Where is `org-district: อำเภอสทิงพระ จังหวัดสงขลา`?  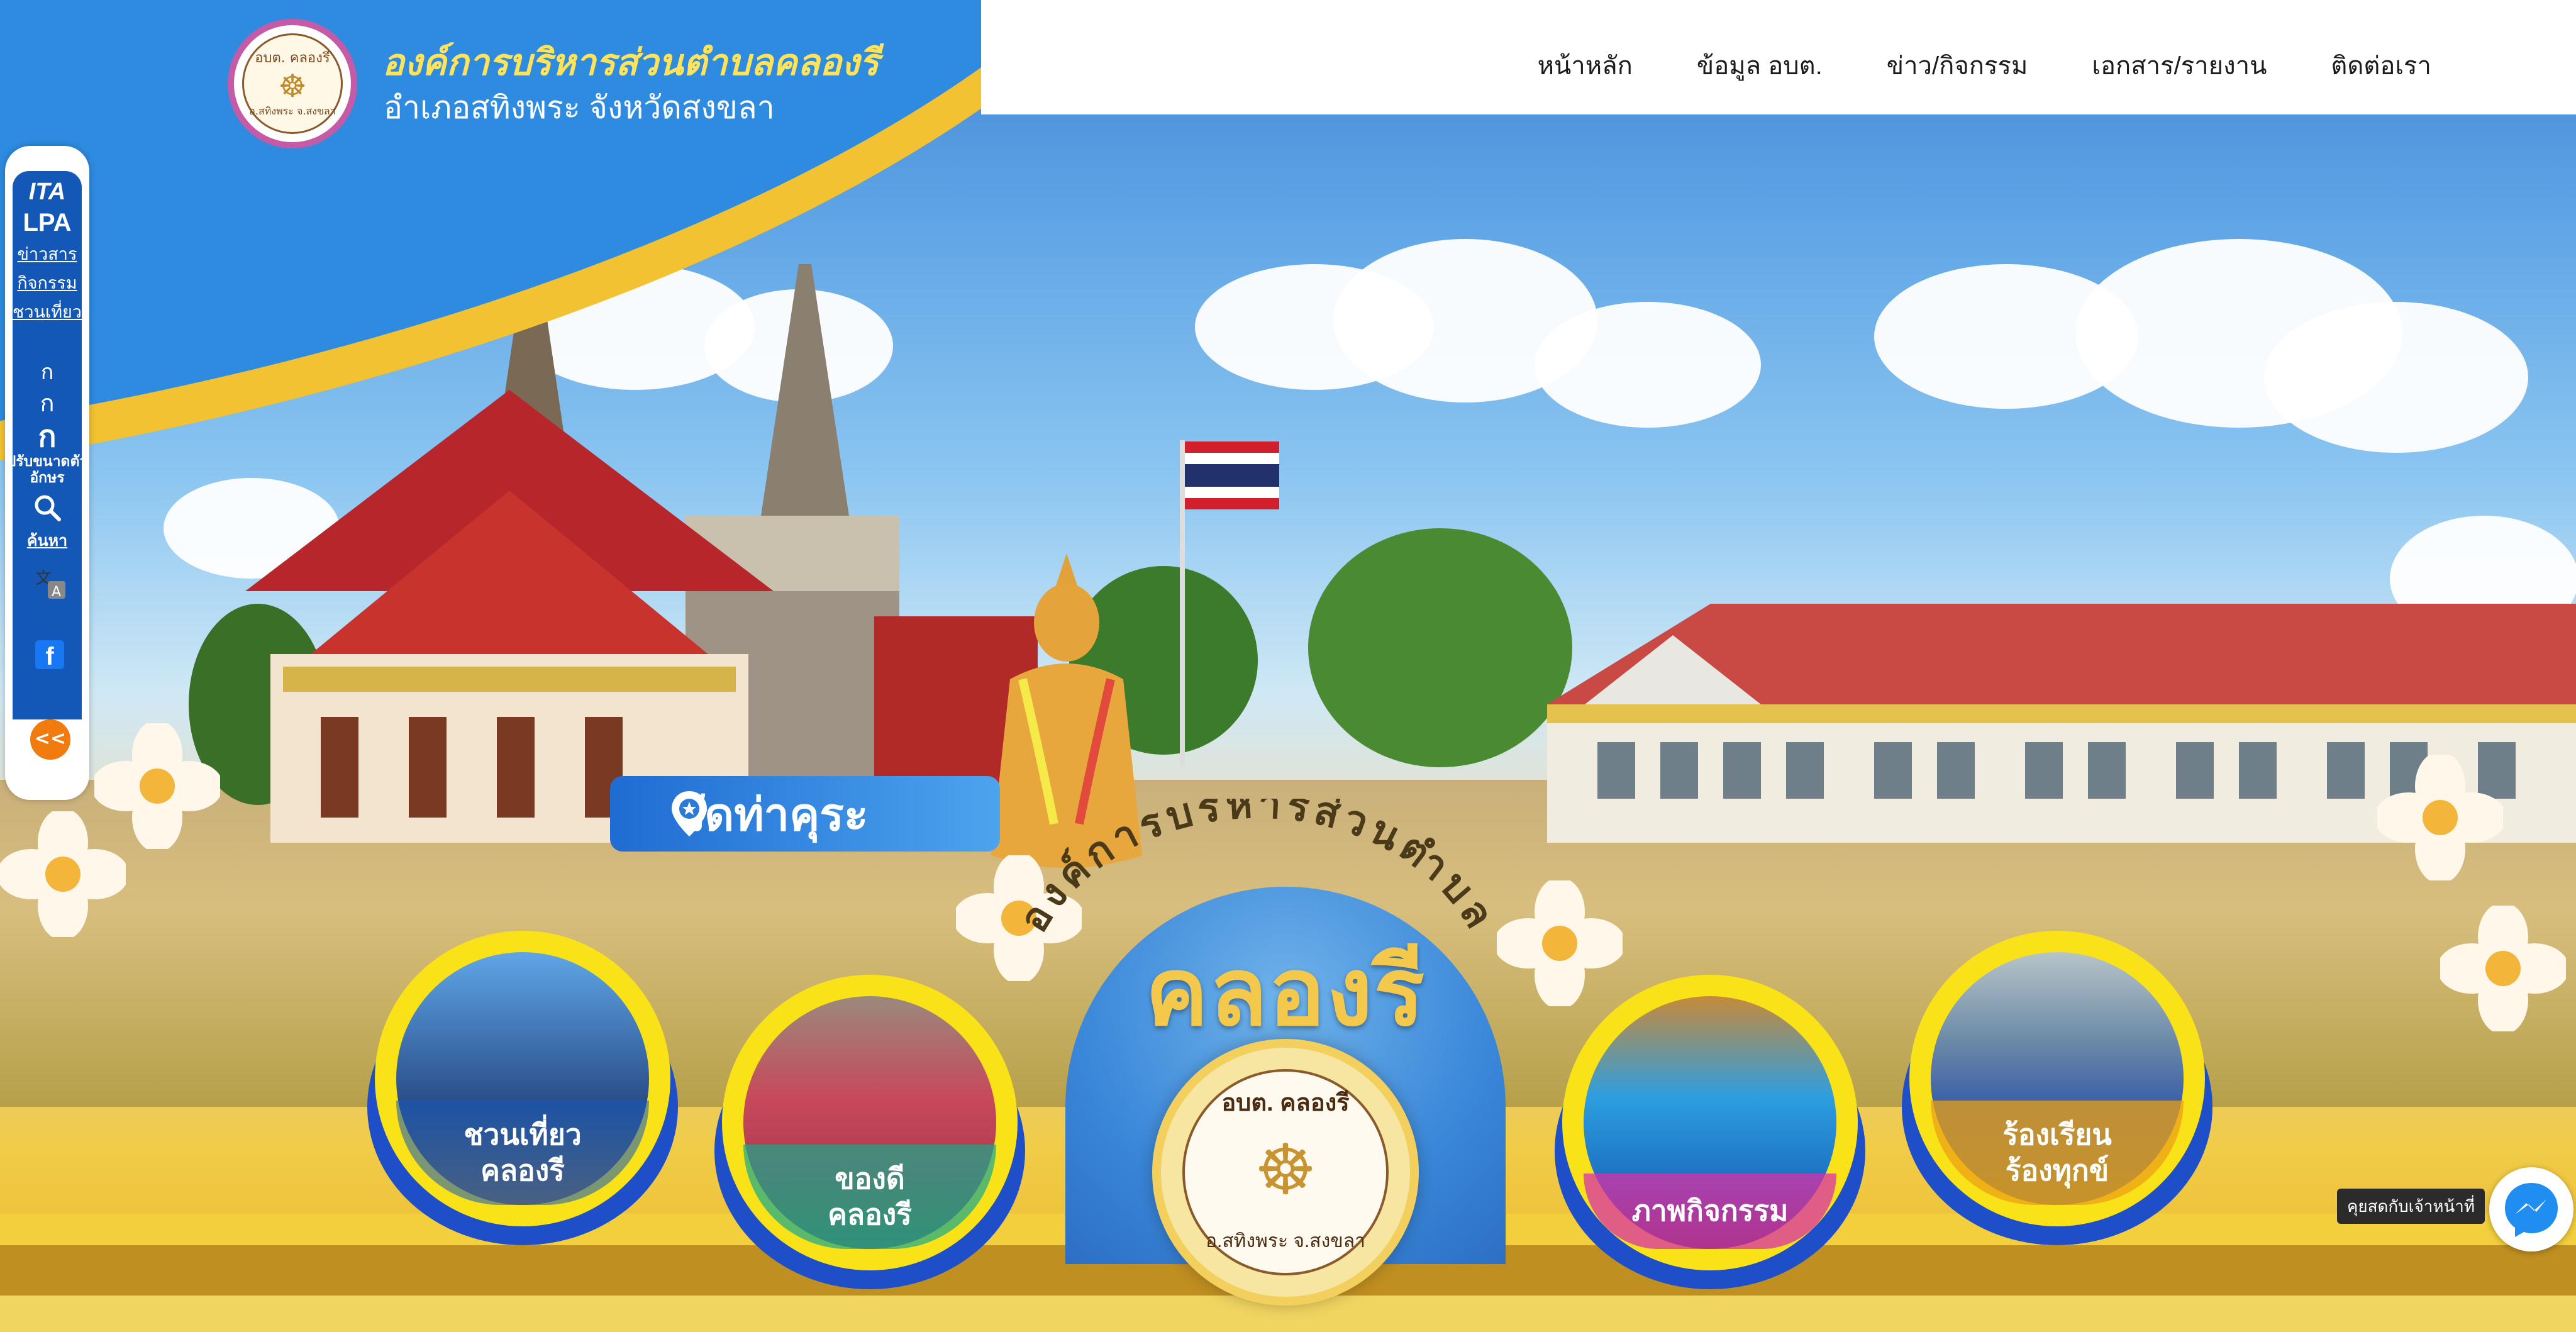
org-district: อำเภอสทิงพระ จังหวัดสงขลา is located at coordinates (579, 107).